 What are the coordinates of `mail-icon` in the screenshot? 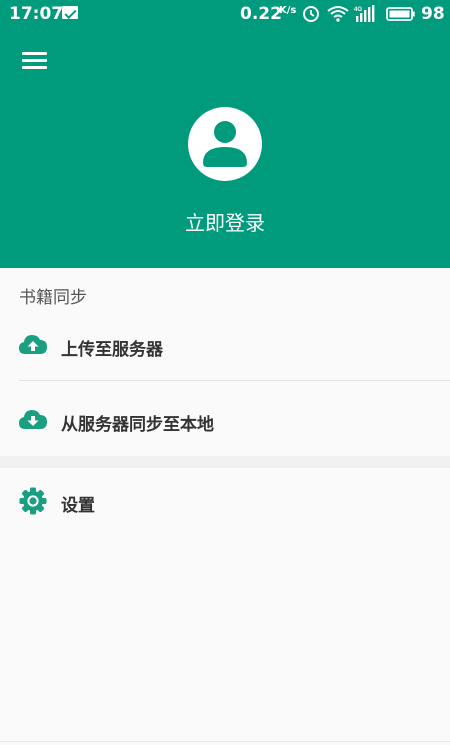 It's located at (70, 12).